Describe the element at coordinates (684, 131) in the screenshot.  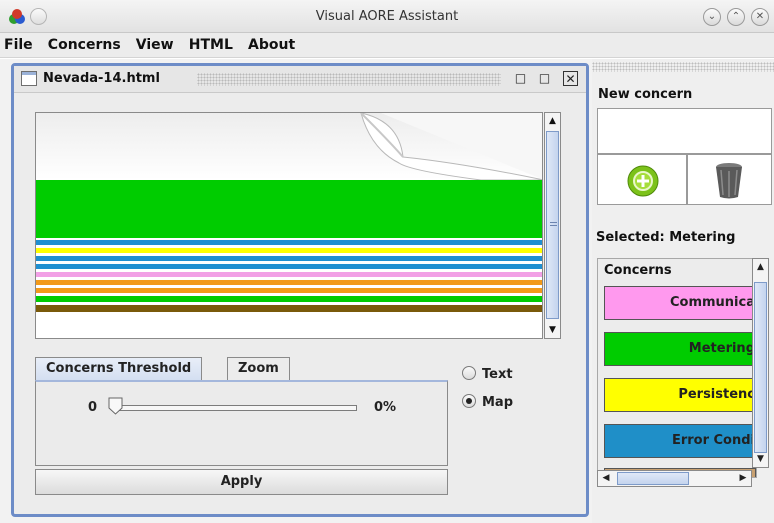
I see `new-concern-input` at that location.